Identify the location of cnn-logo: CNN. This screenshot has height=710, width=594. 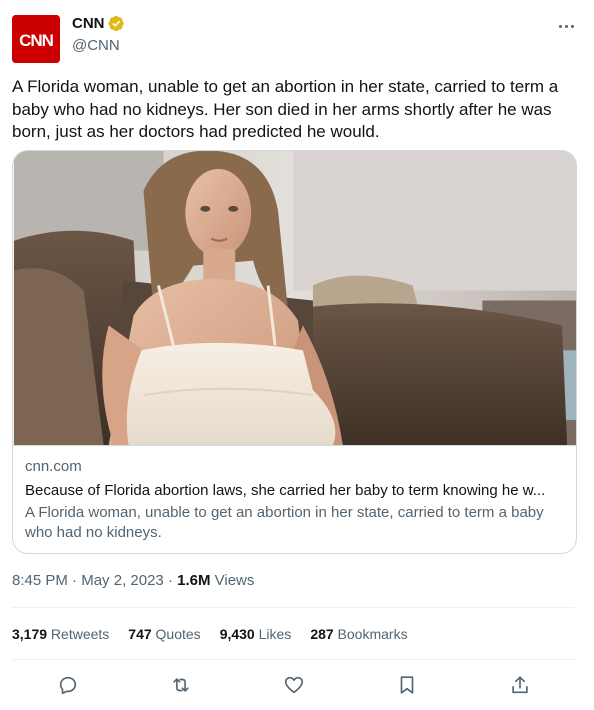
(36, 39).